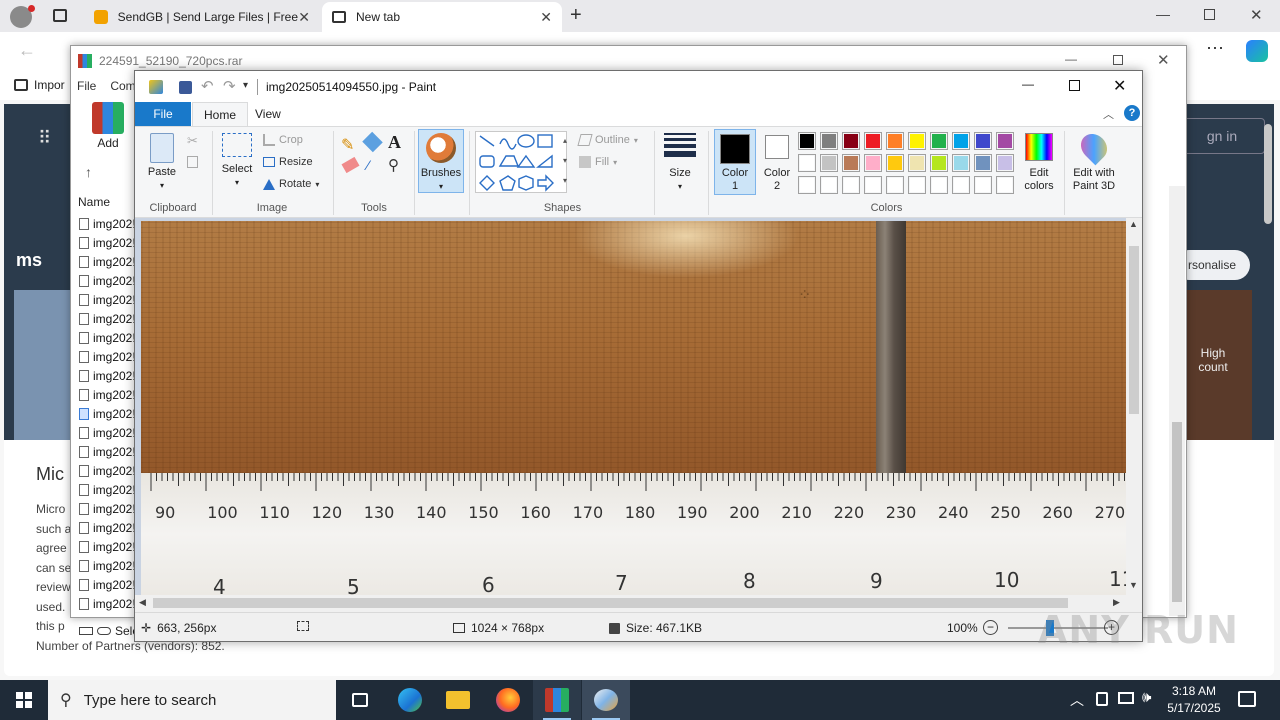 The image size is (1280, 720). Describe the element at coordinates (122, 86) in the screenshot. I see `winrar-menu-commands: Com` at that location.